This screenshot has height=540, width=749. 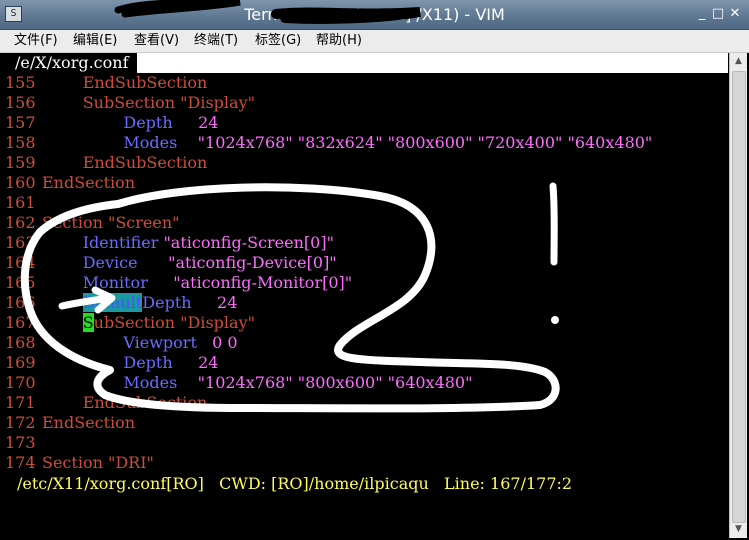 What do you see at coordinates (246, 242) in the screenshot?
I see `code-token: "aticonfig-Screen[0]"` at bounding box center [246, 242].